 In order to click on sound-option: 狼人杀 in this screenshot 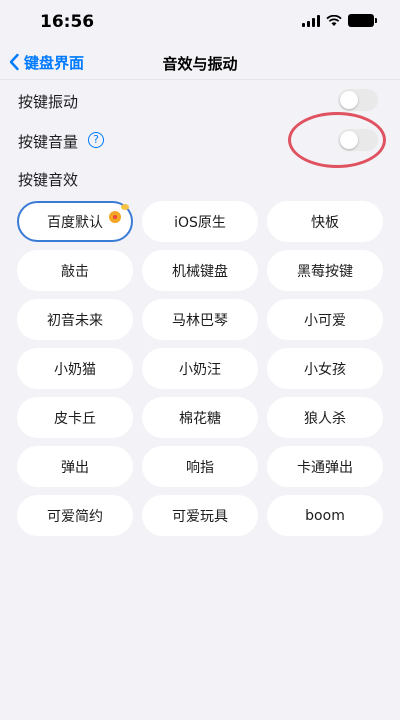, I will do `click(325, 417)`.